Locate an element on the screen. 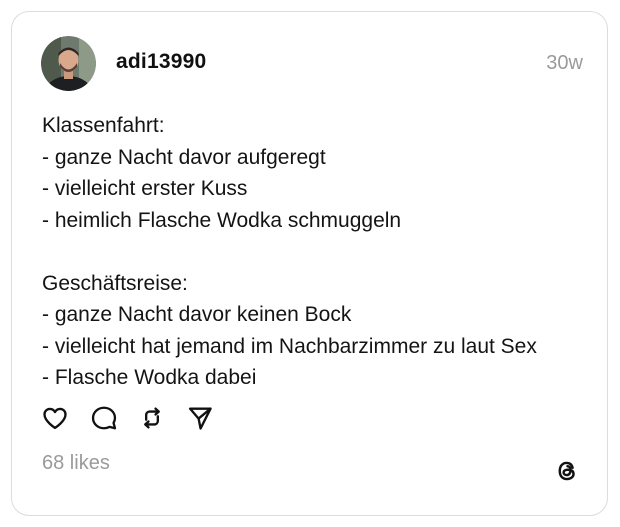 This screenshot has width=620, height=527. share-button is located at coordinates (200, 418).